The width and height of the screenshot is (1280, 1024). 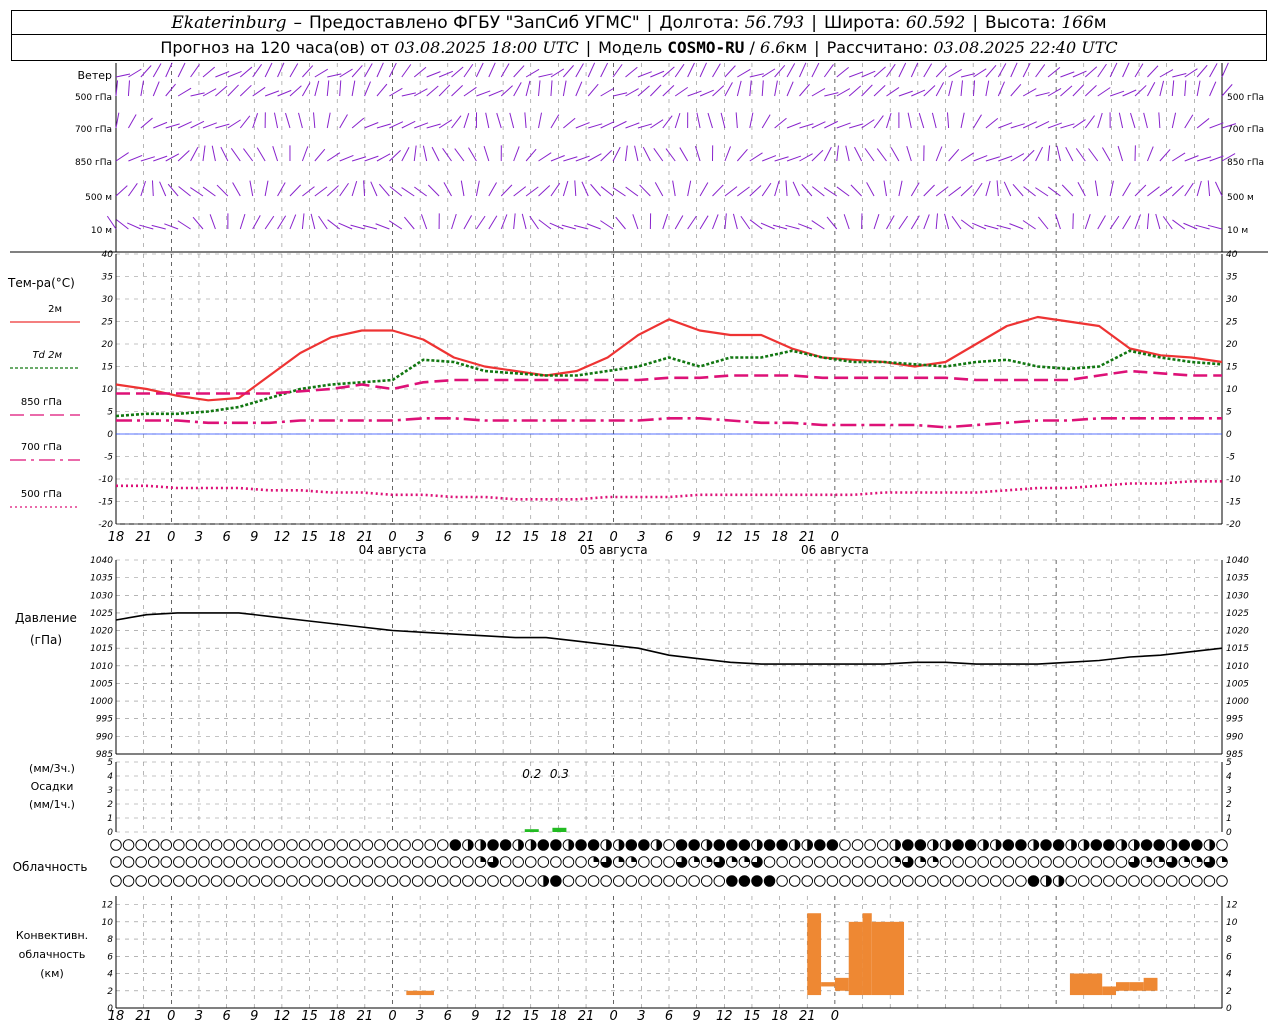 I want to click on convective-tick-left: 4, so click(x=110, y=975).